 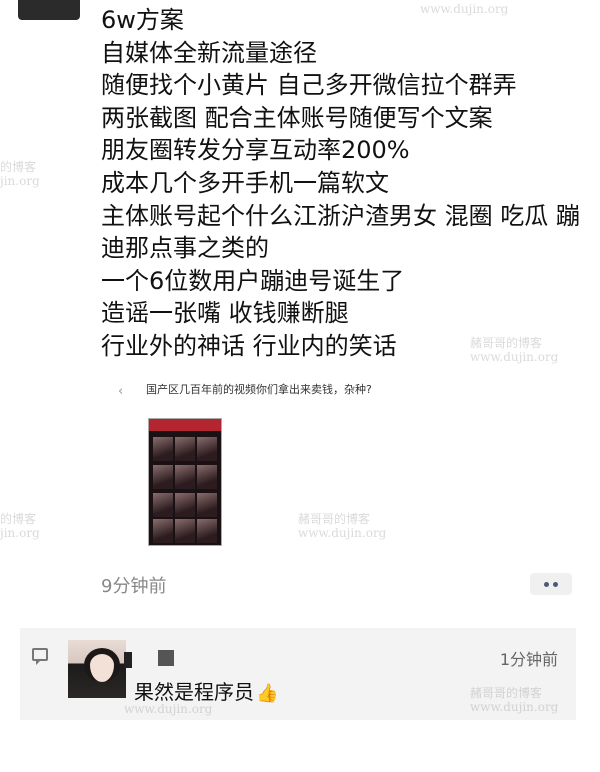 I want to click on comment-time: 1分钟前, so click(x=528, y=659).